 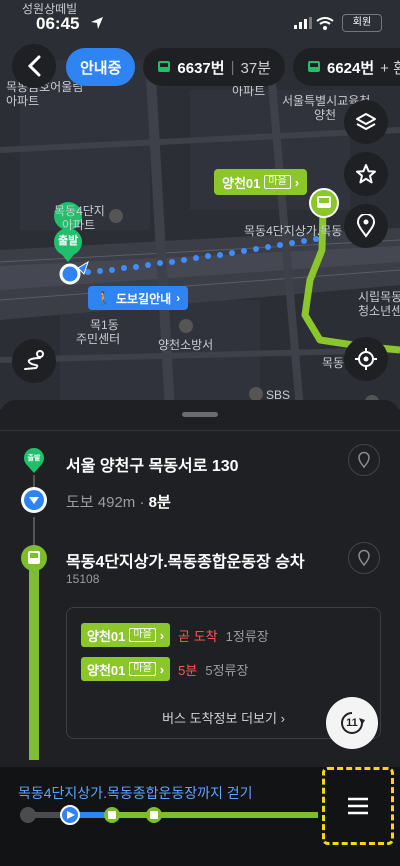 I want to click on route-icon, so click(x=34, y=360).